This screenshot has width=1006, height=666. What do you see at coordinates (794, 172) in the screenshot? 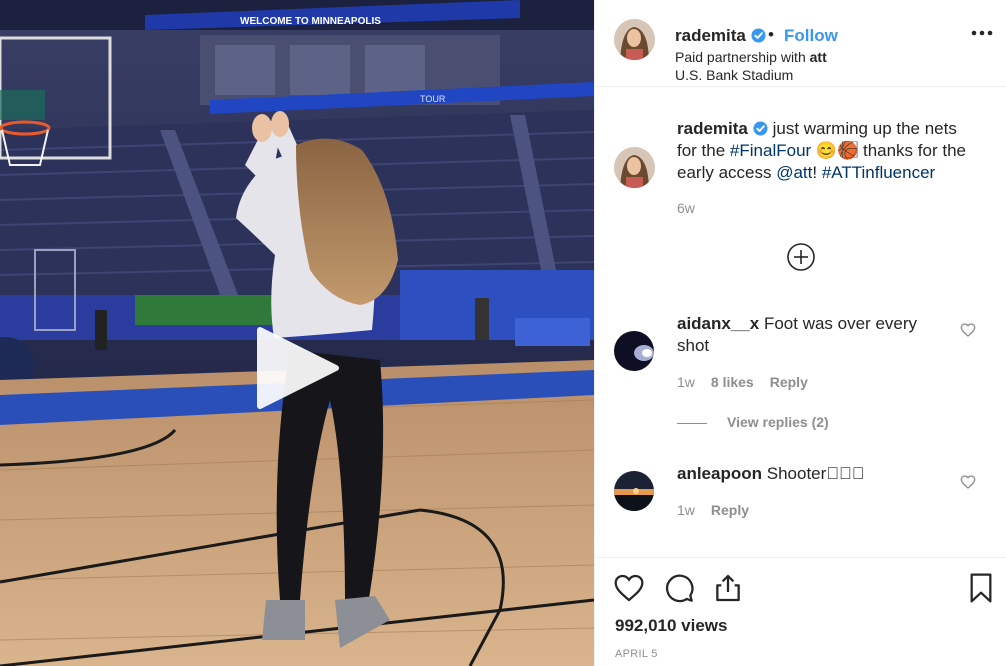
I see `mention-att: @att` at bounding box center [794, 172].